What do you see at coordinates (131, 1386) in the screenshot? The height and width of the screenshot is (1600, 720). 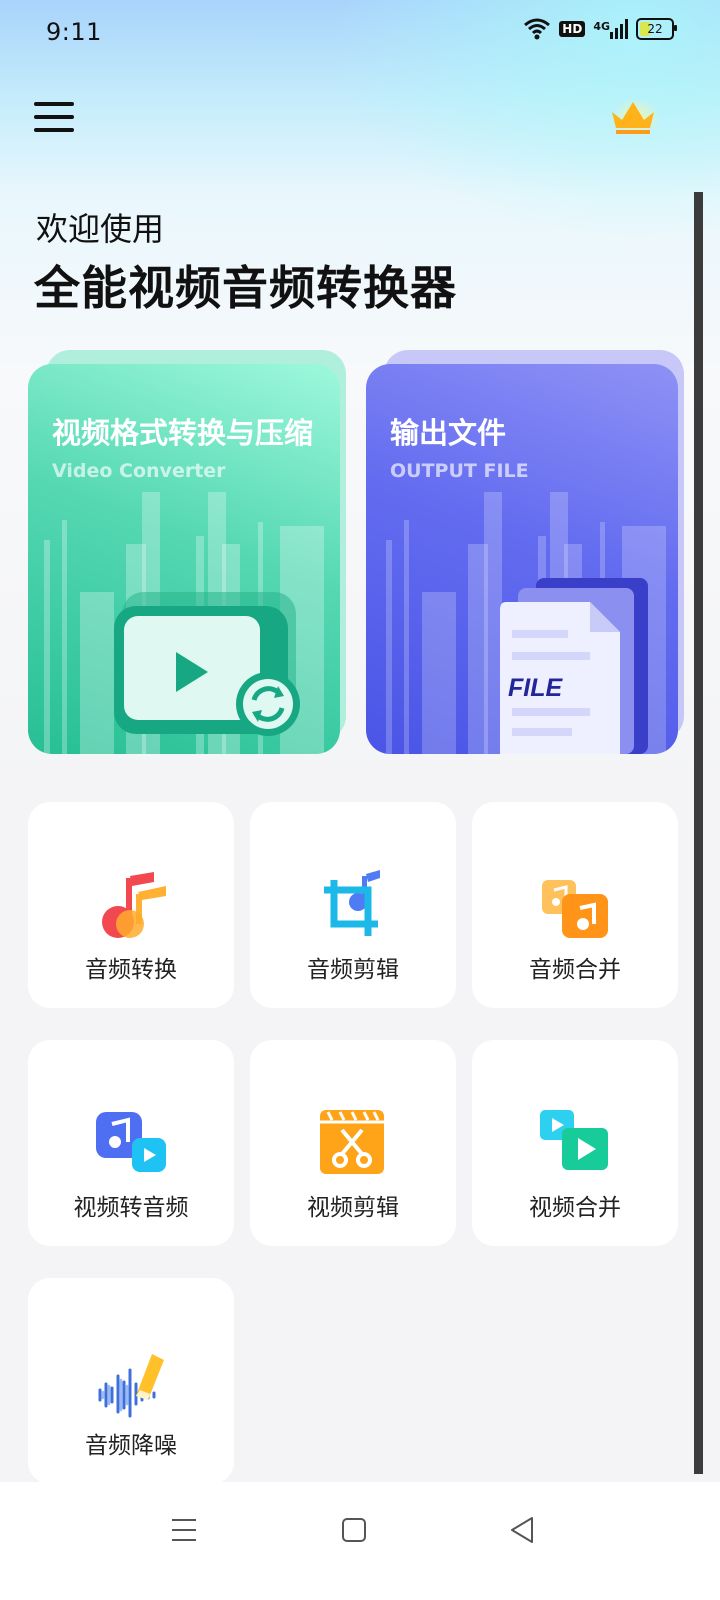 I see `audio-denoise-icon` at bounding box center [131, 1386].